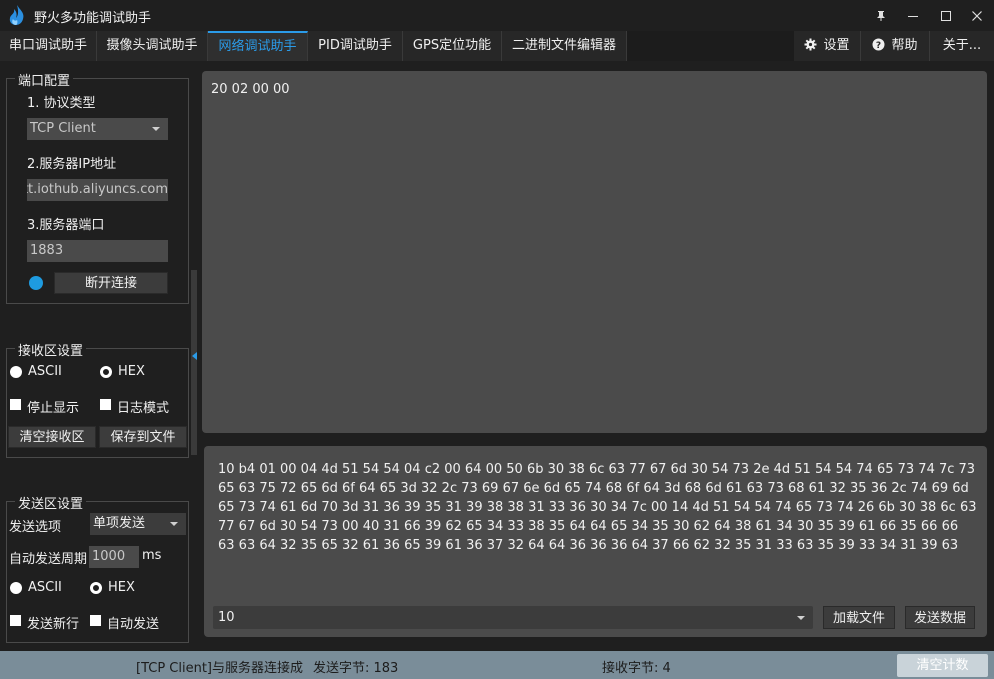  What do you see at coordinates (16, 372) in the screenshot?
I see `receive-ascii-radio` at bounding box center [16, 372].